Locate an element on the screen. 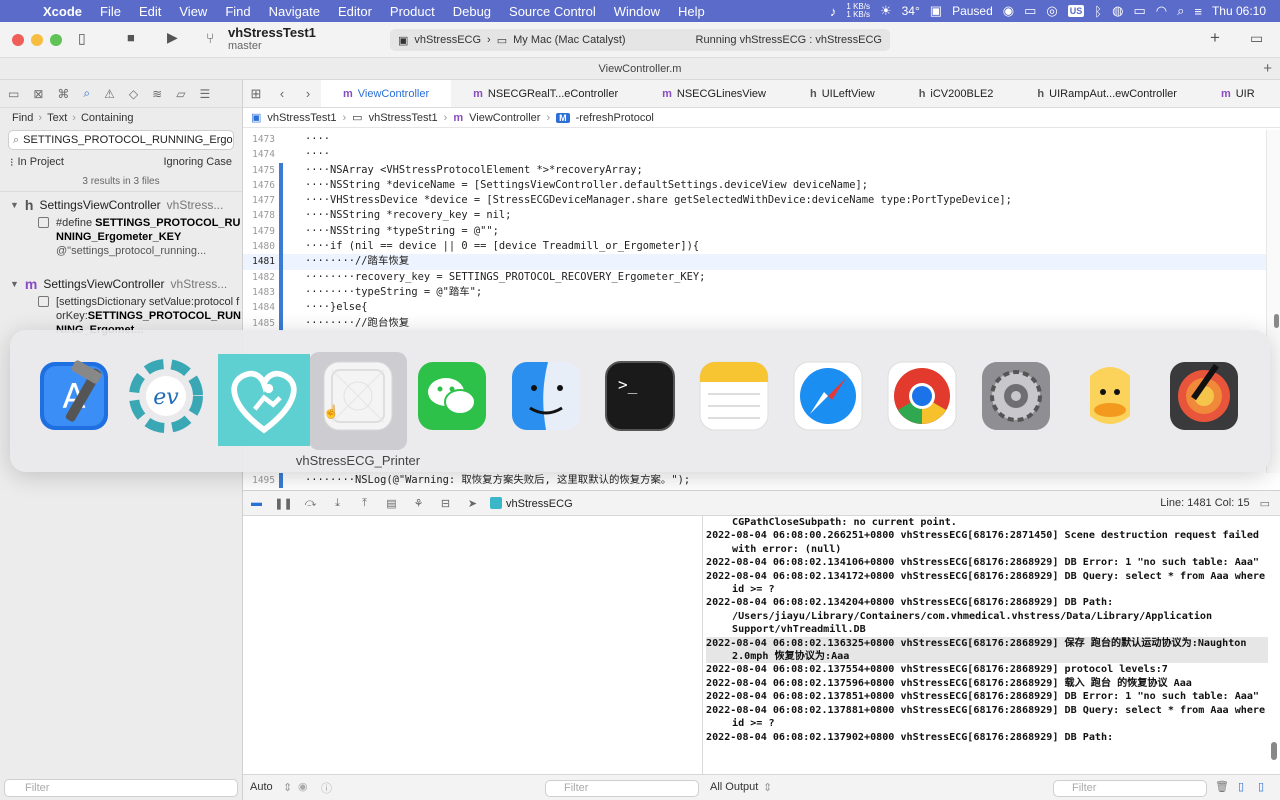  battery-icon: ▭ is located at coordinates (1139, 11).